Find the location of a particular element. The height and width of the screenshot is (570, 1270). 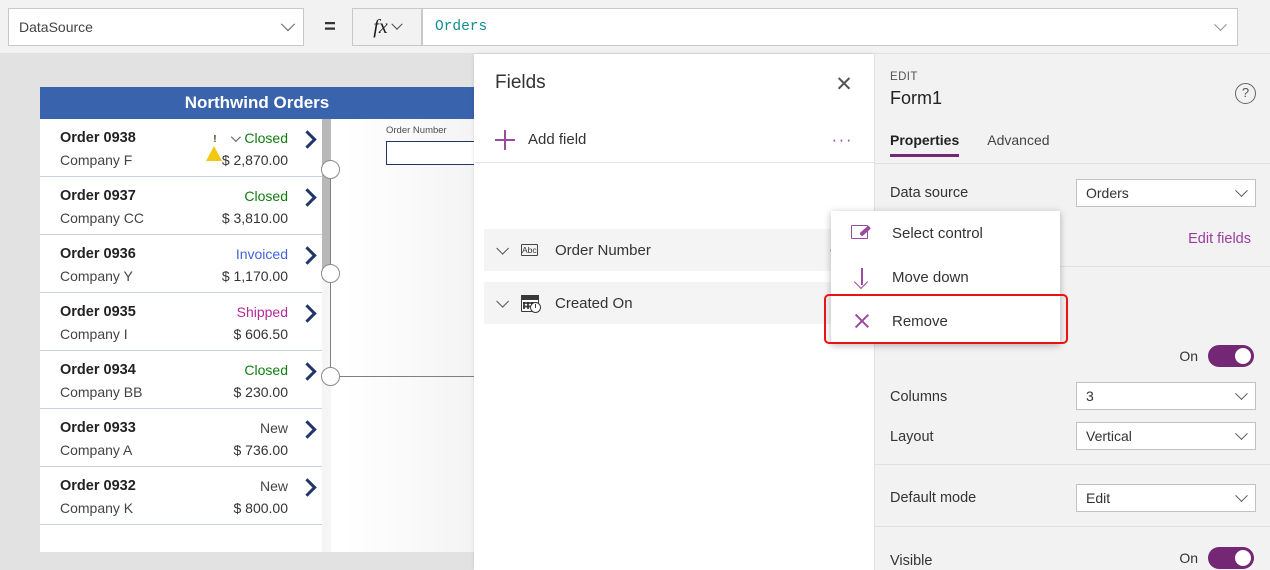

menu-item-label: Remove is located at coordinates (920, 321).